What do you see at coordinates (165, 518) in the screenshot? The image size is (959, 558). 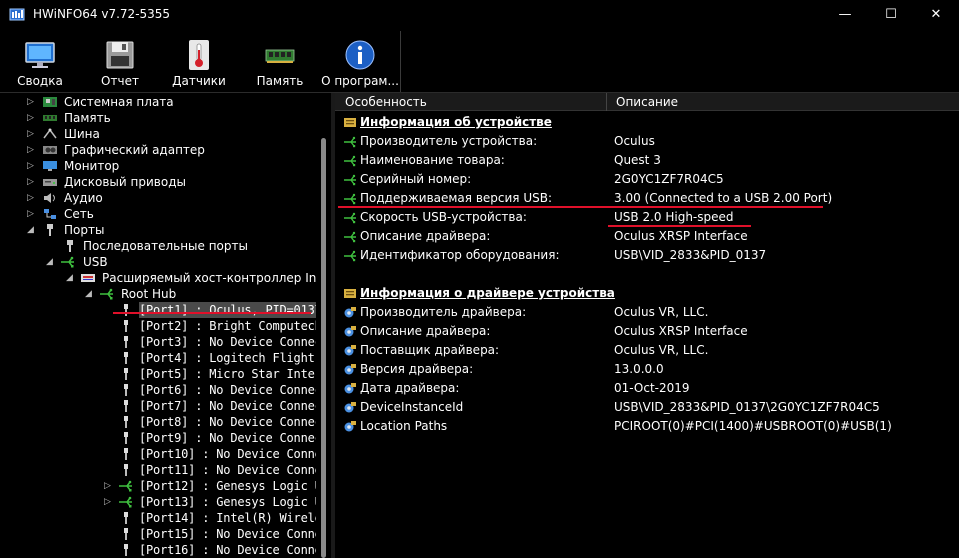 I see `tree-item-usb-port: [Port14] : Intel(R) Wireless Blue` at bounding box center [165, 518].